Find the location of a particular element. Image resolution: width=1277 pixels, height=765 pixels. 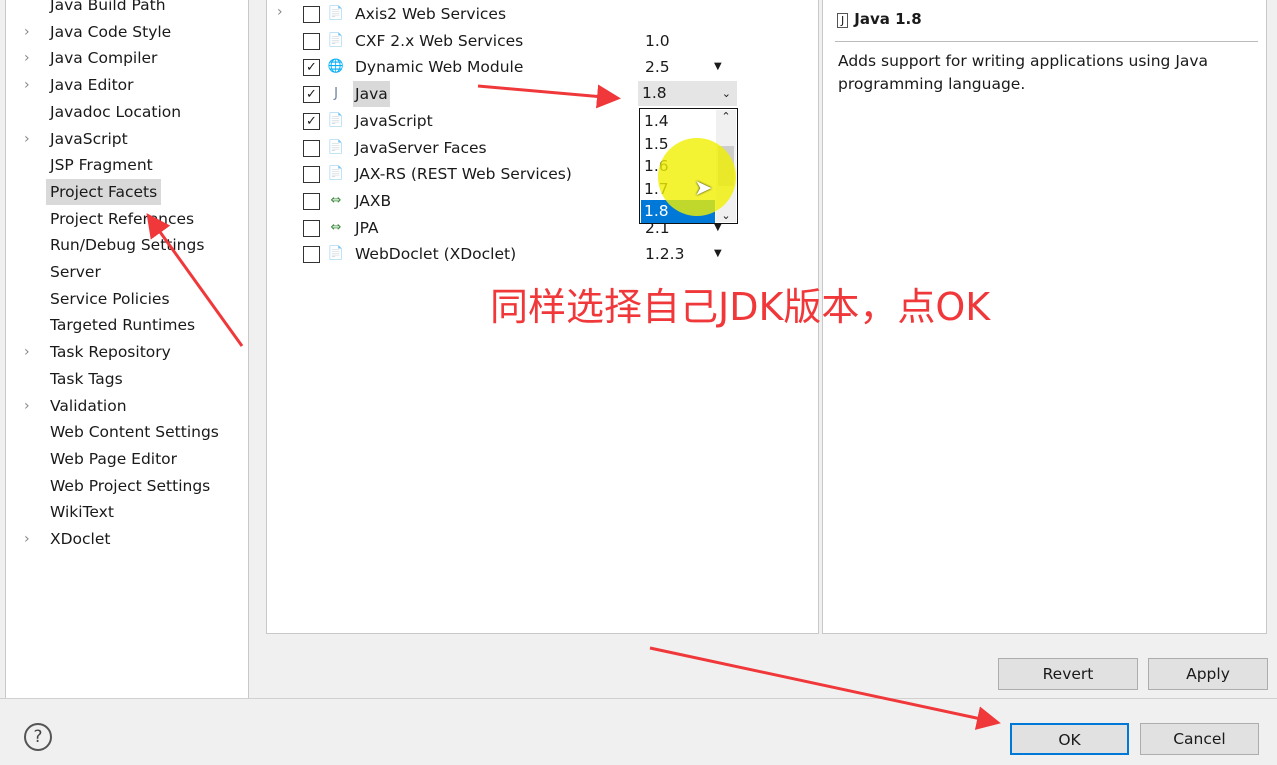

facet-name: JavaScript is located at coordinates (394, 120).